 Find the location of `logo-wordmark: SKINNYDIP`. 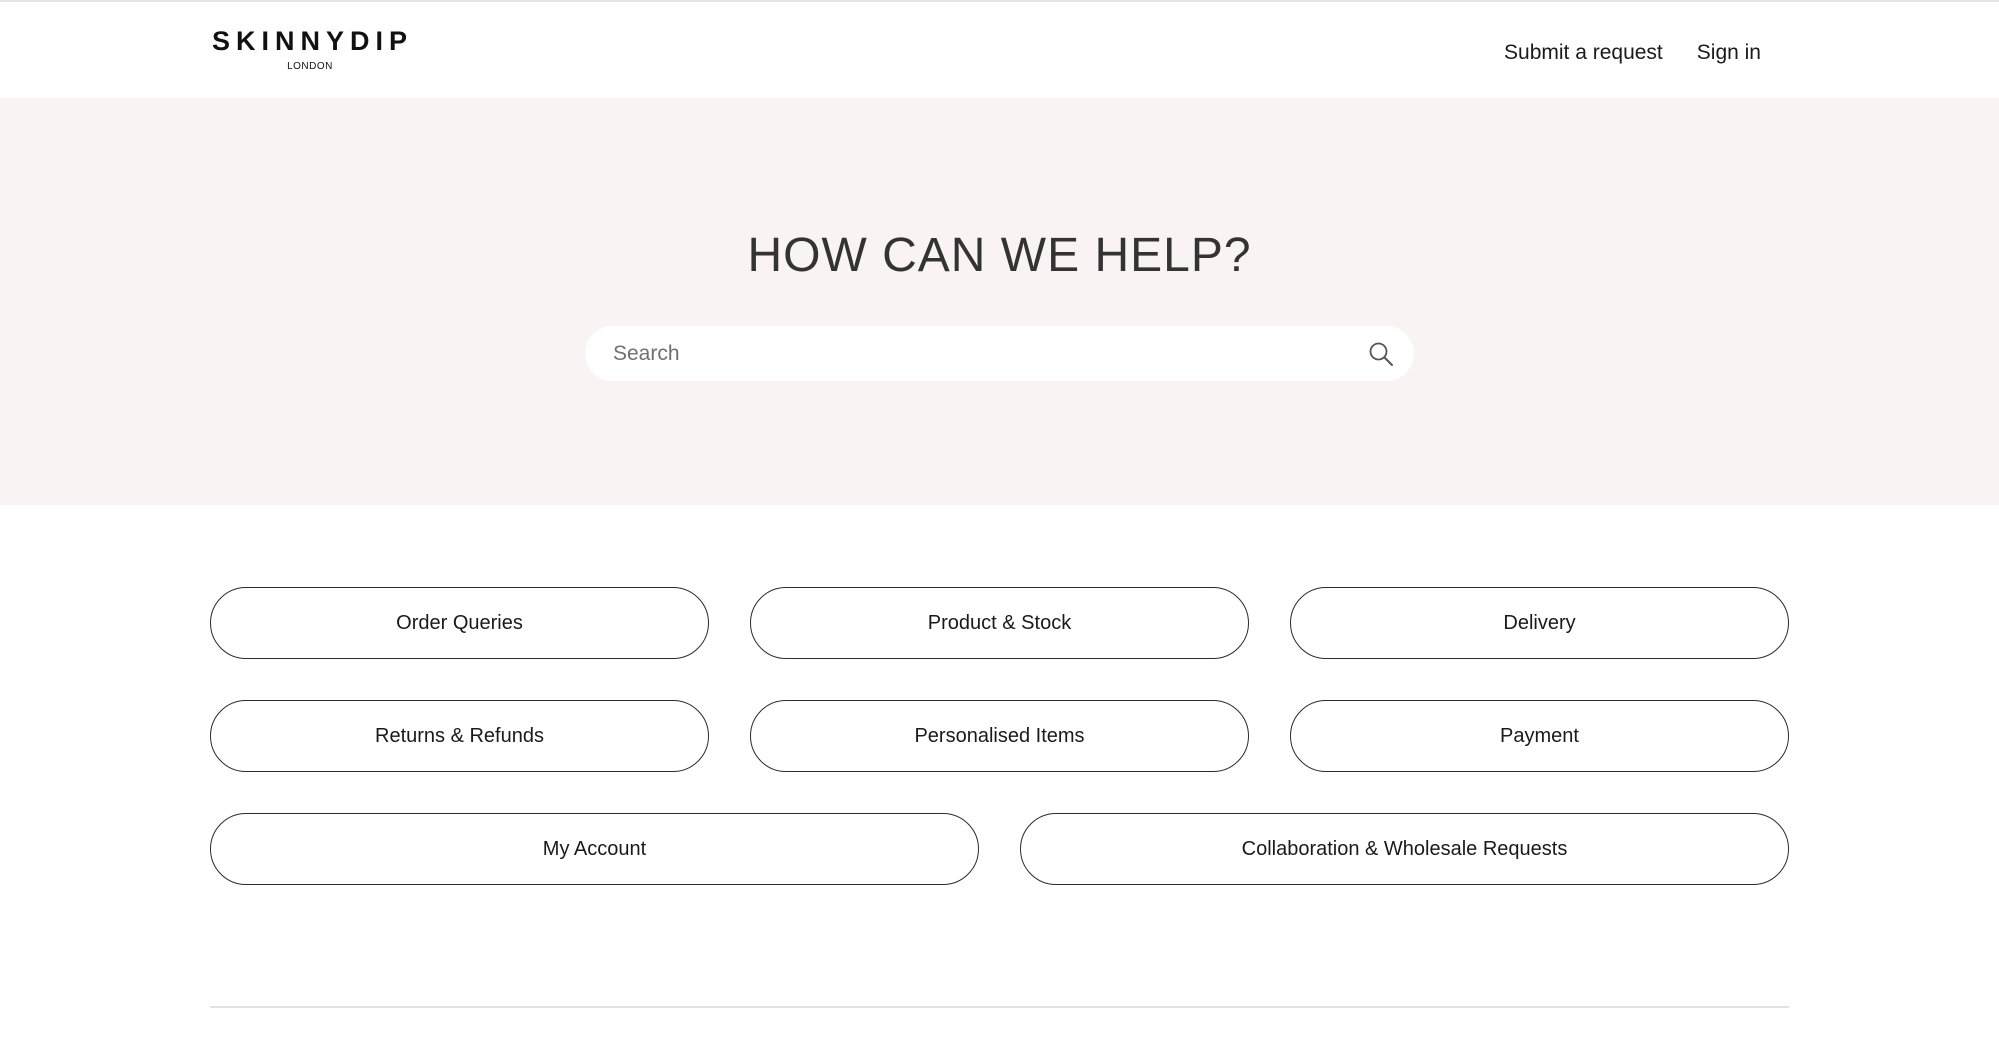

logo-wordmark: SKINNYDIP is located at coordinates (313, 41).